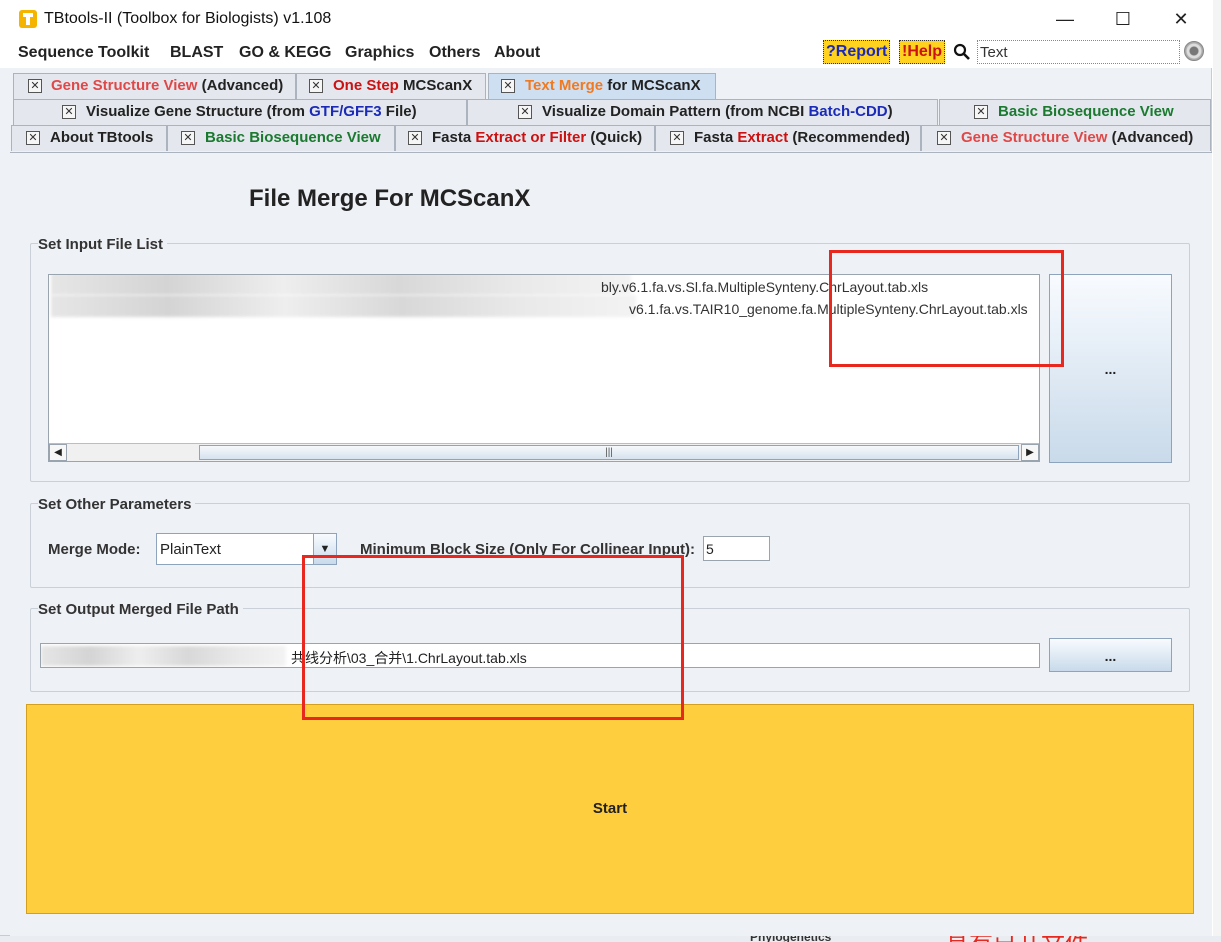 Image resolution: width=1221 pixels, height=942 pixels. What do you see at coordinates (736, 548) in the screenshot?
I see `min-block-size-input` at bounding box center [736, 548].